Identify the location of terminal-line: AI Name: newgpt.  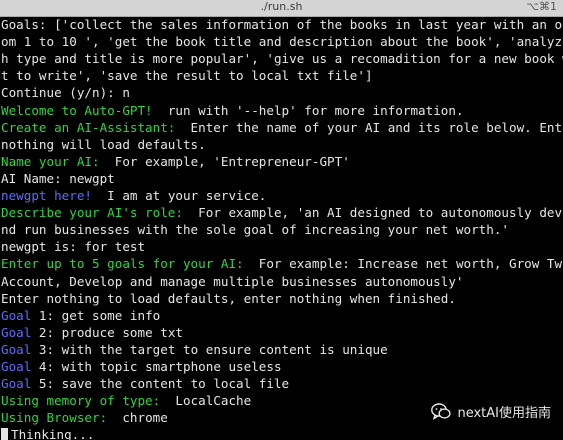
(282, 179).